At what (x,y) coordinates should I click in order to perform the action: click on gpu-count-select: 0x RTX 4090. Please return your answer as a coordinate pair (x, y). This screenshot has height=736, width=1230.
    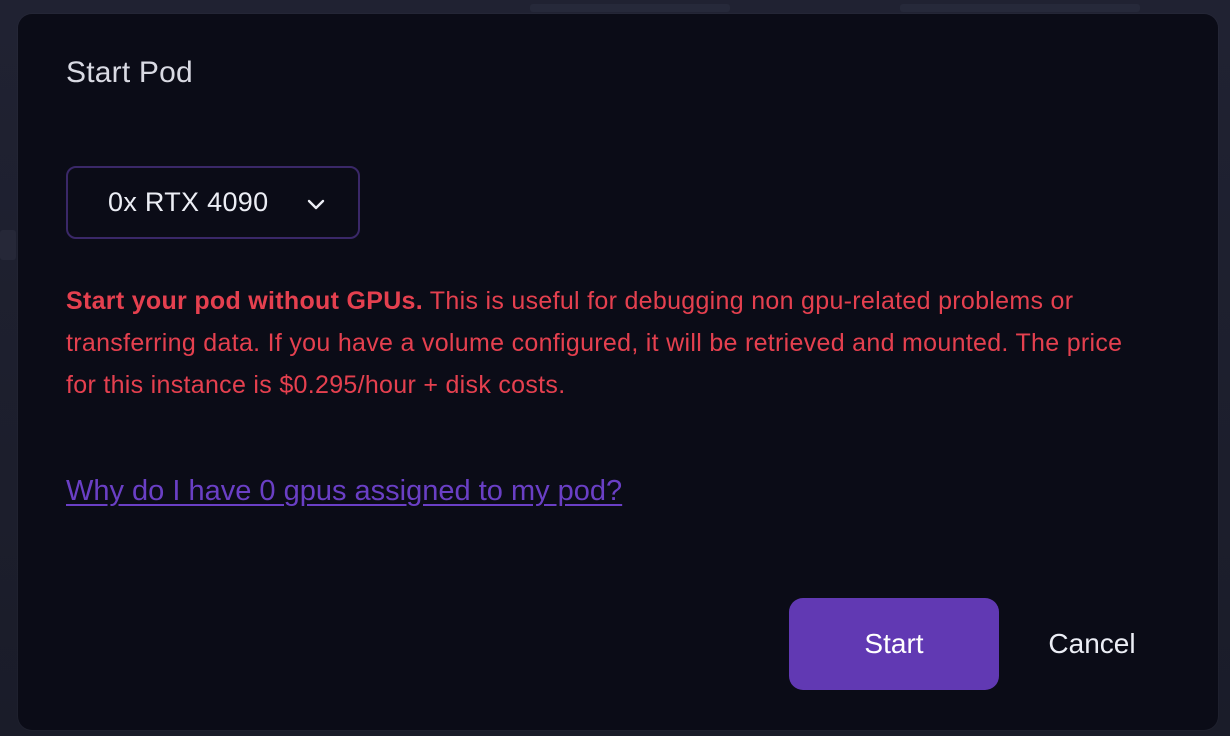
    Looking at the image, I should click on (213, 202).